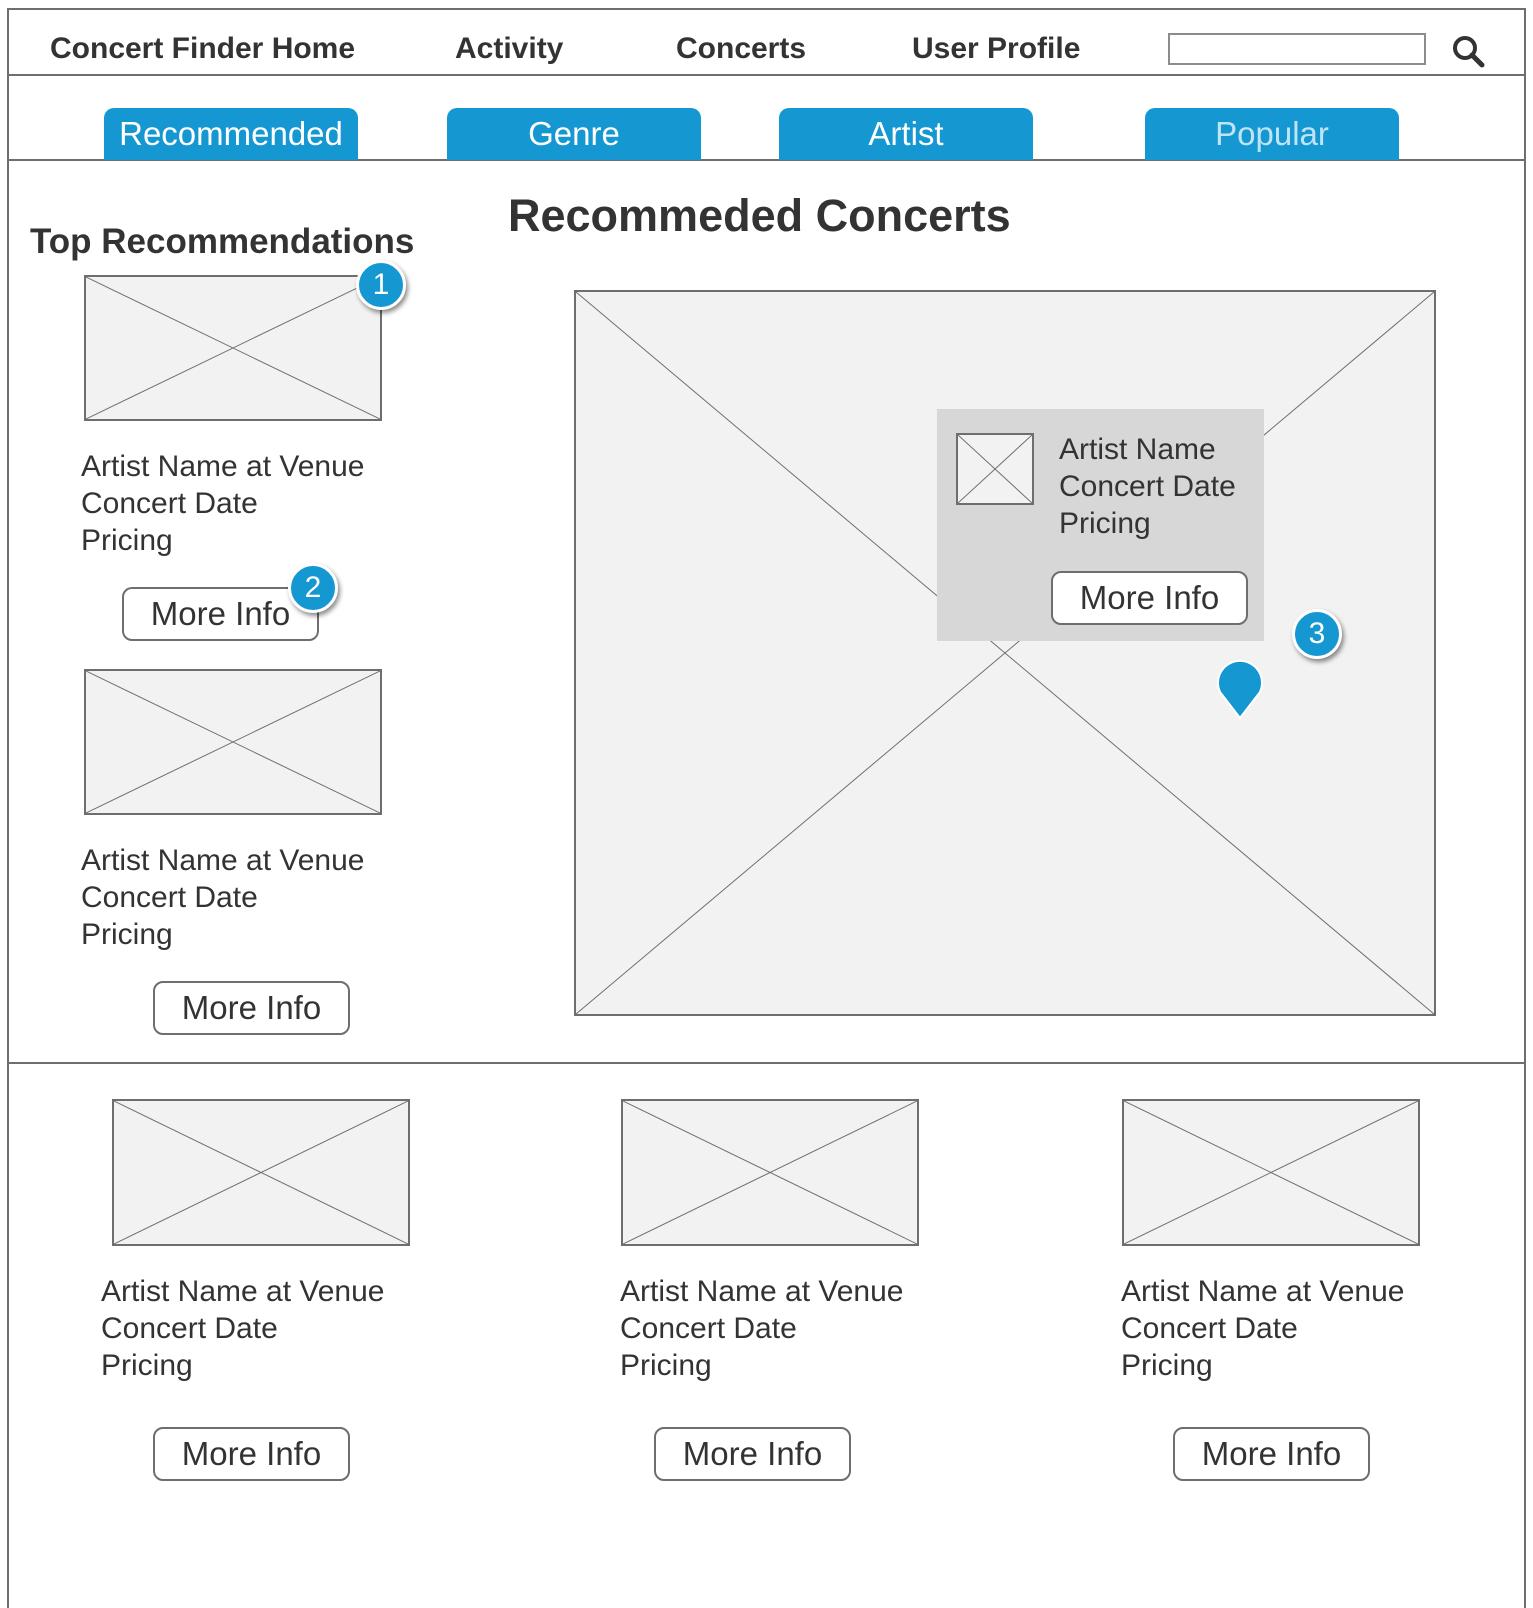 This screenshot has width=1533, height=1608. I want to click on artist-thumbnail-placeholder, so click(995, 469).